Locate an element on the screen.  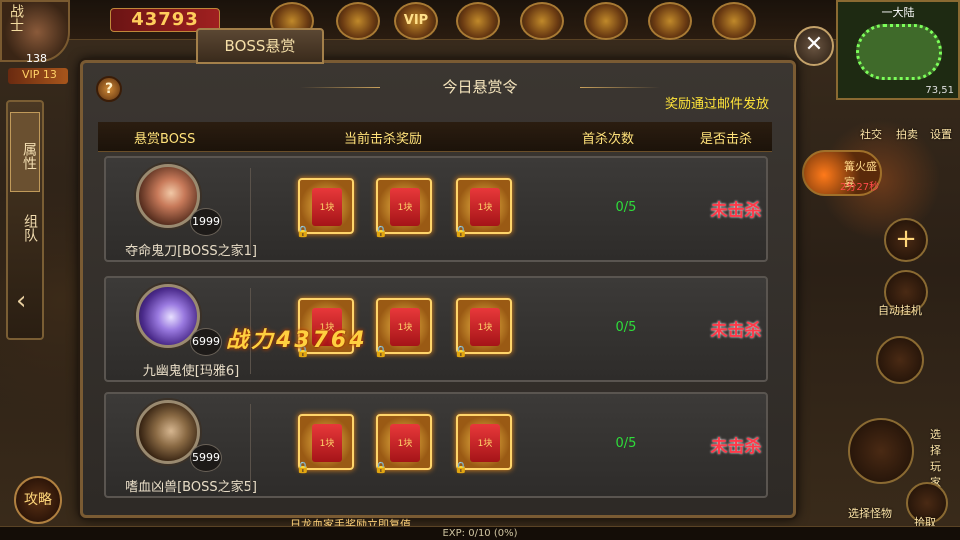
minimap-terrain is located at coordinates (899, 52).